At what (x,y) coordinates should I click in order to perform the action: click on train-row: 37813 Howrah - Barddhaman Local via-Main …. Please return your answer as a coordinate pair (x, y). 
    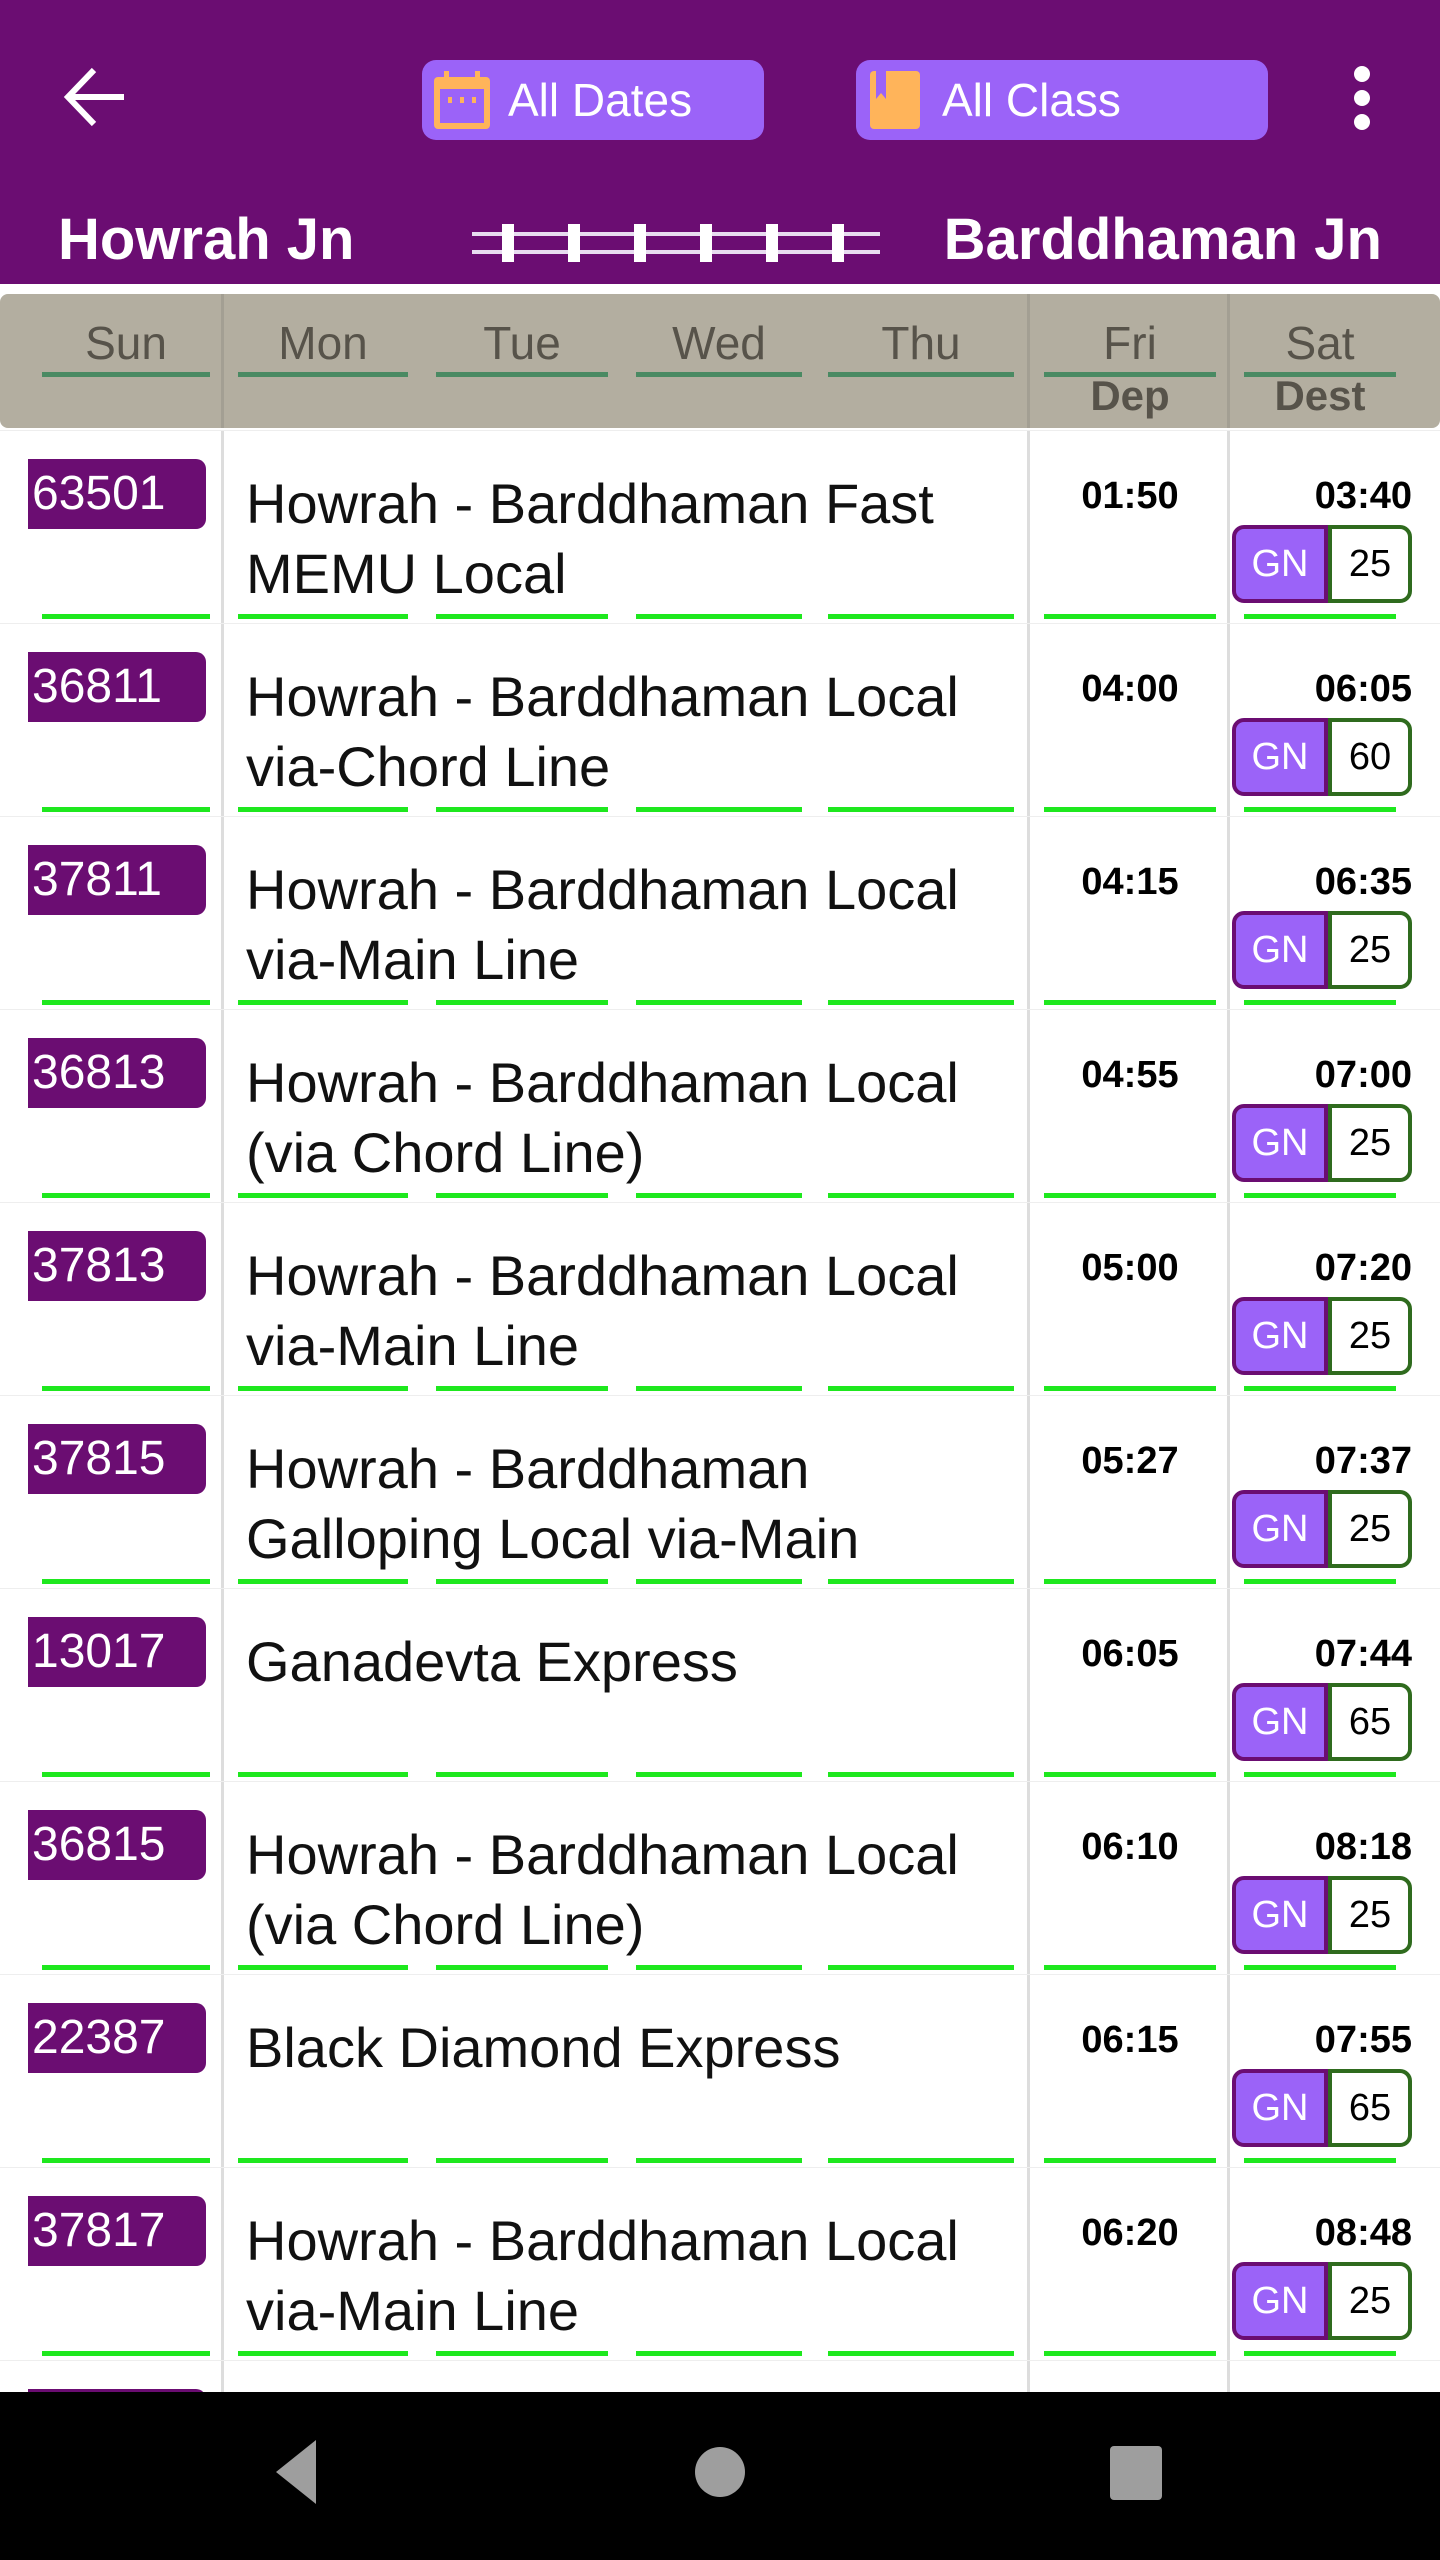
    Looking at the image, I should click on (720, 1298).